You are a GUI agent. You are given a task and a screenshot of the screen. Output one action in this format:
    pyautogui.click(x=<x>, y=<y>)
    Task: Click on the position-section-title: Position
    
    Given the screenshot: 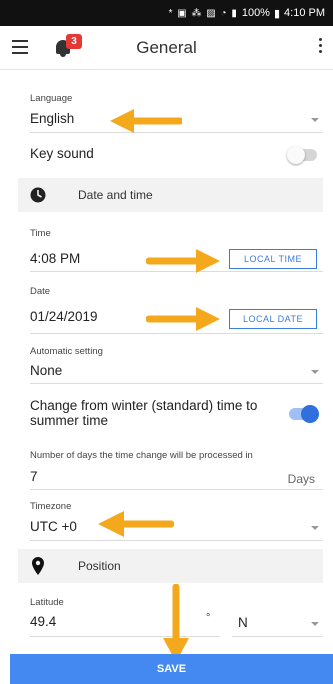 What is the action you would take?
    pyautogui.click(x=99, y=566)
    